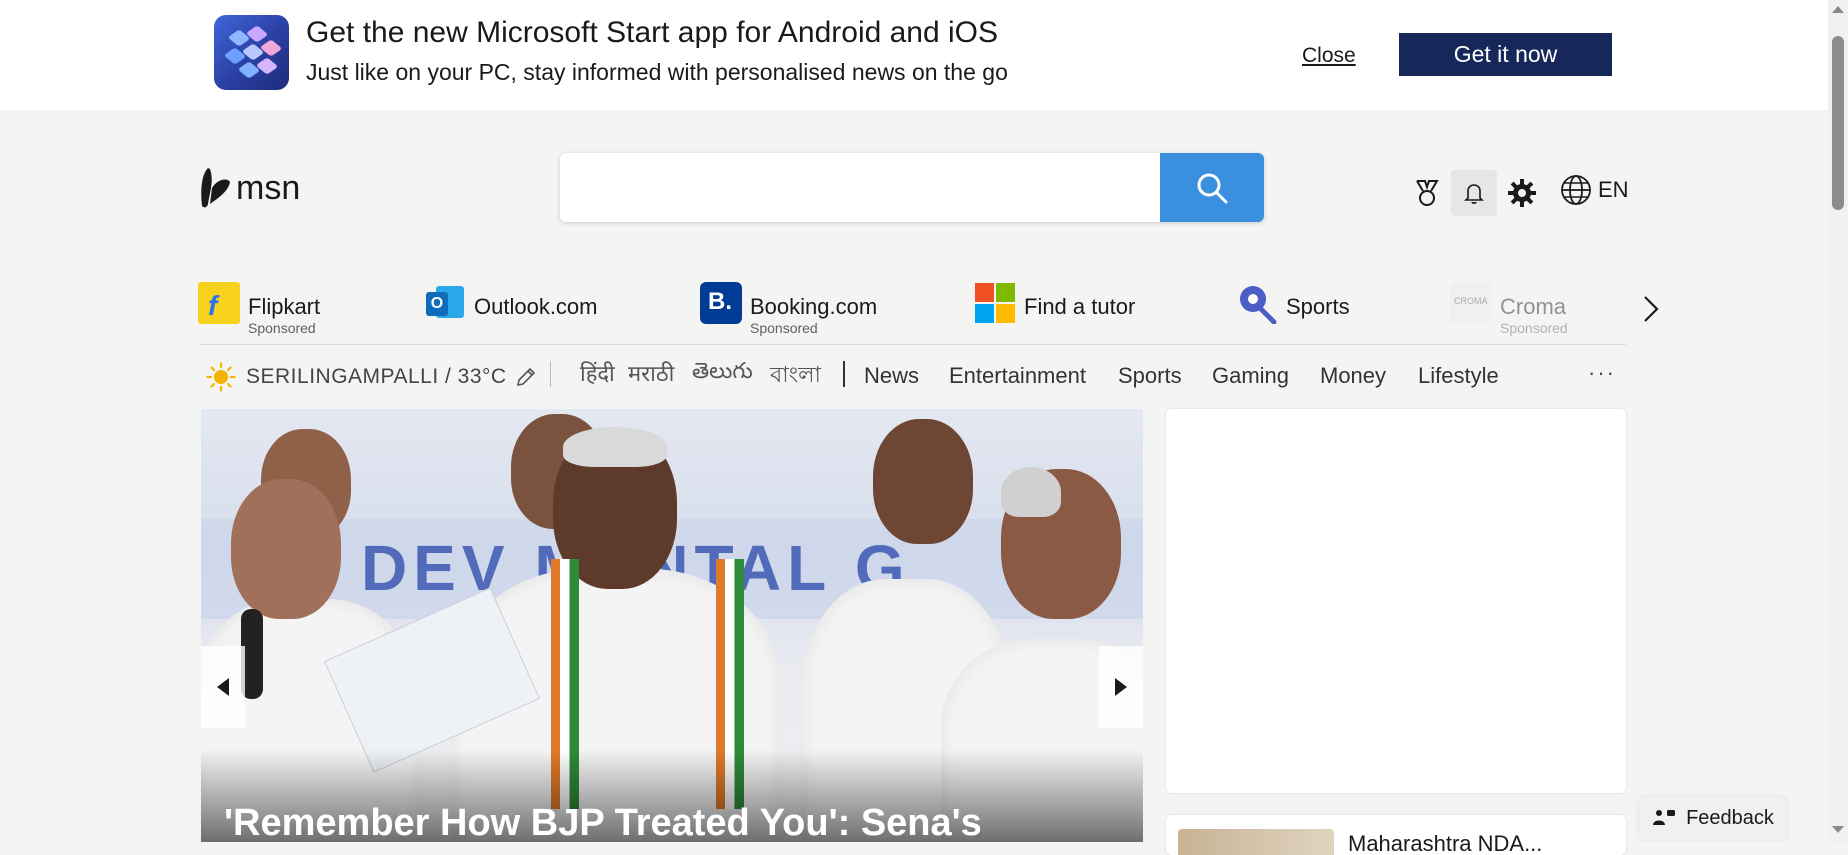 The width and height of the screenshot is (1848, 855). Describe the element at coordinates (445, 303) in the screenshot. I see `outlook-icon: O` at that location.